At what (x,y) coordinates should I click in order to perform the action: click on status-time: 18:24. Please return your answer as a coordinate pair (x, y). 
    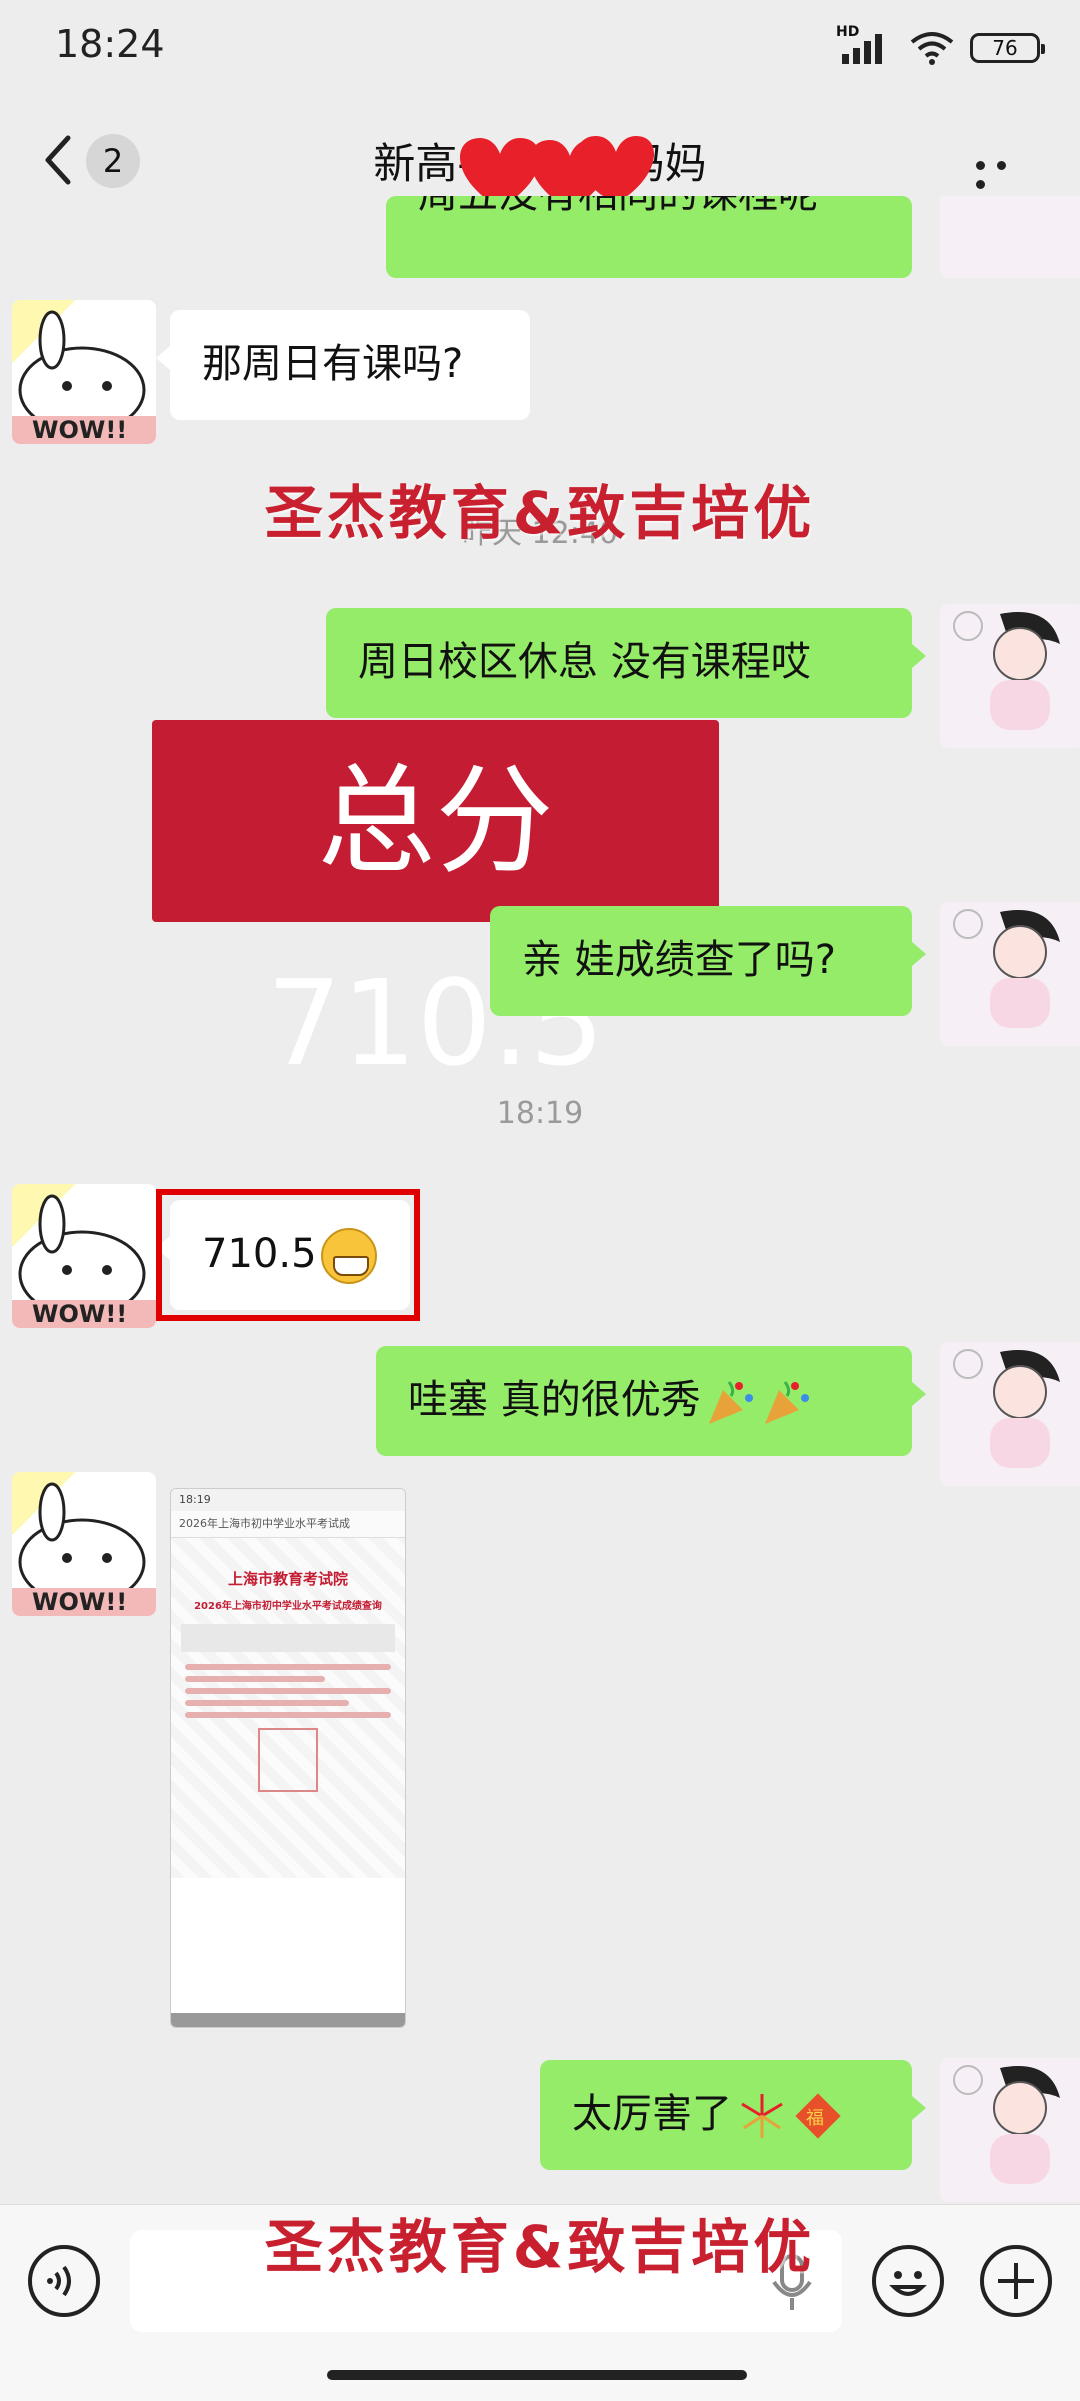
    Looking at the image, I should click on (110, 44).